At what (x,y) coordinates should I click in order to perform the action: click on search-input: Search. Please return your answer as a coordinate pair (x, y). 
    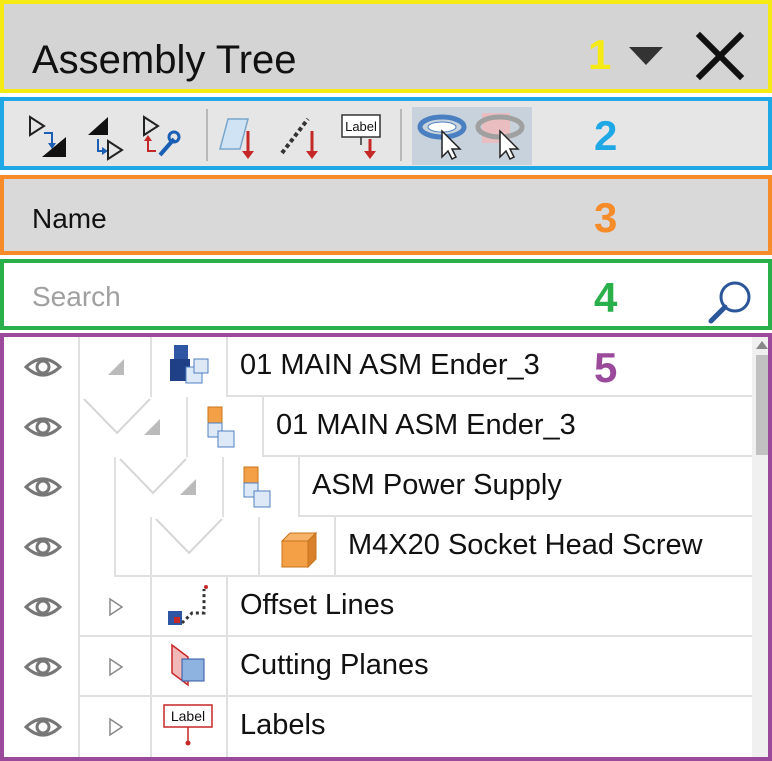
    Looking at the image, I should click on (76, 297).